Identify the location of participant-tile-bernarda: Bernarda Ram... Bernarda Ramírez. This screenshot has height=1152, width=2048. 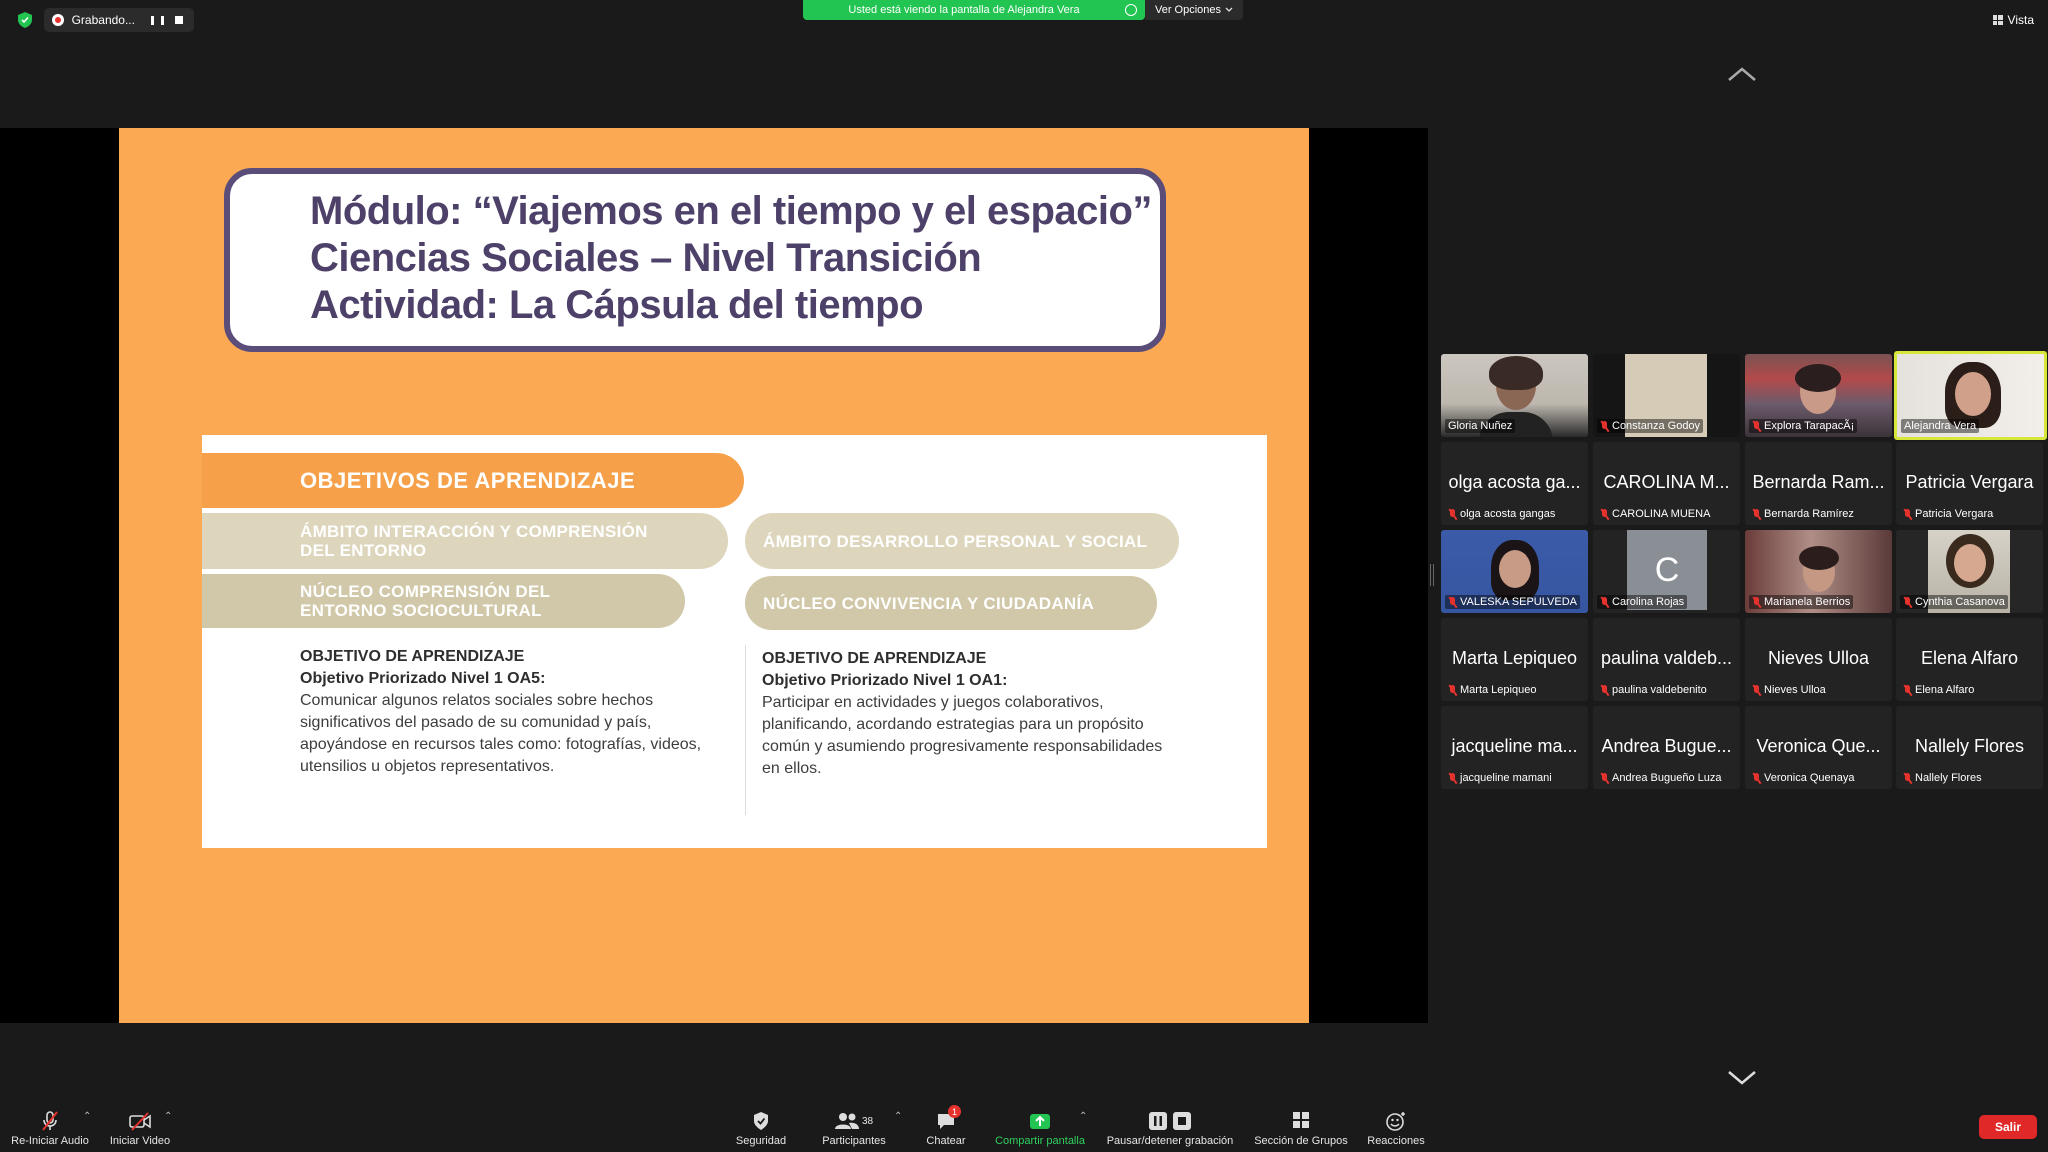
(1818, 483).